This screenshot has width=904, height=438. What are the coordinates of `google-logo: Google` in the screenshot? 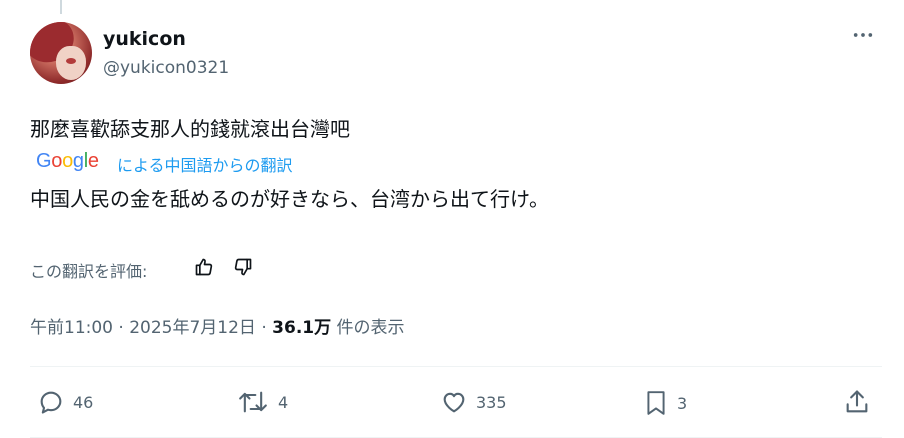 It's located at (67, 161).